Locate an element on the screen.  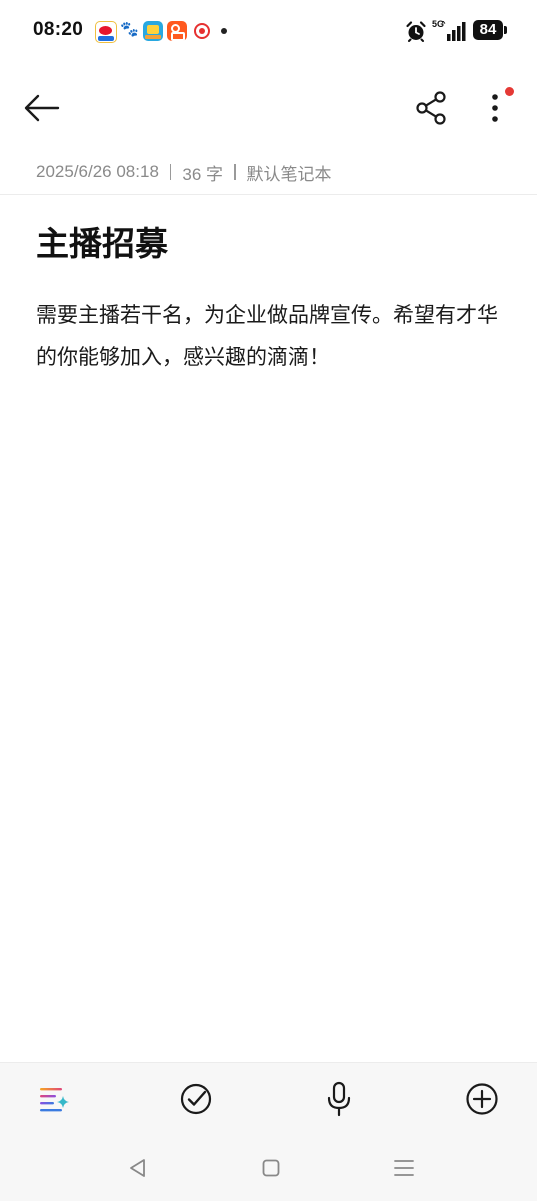
nav-back-icon is located at coordinates (137, 1168).